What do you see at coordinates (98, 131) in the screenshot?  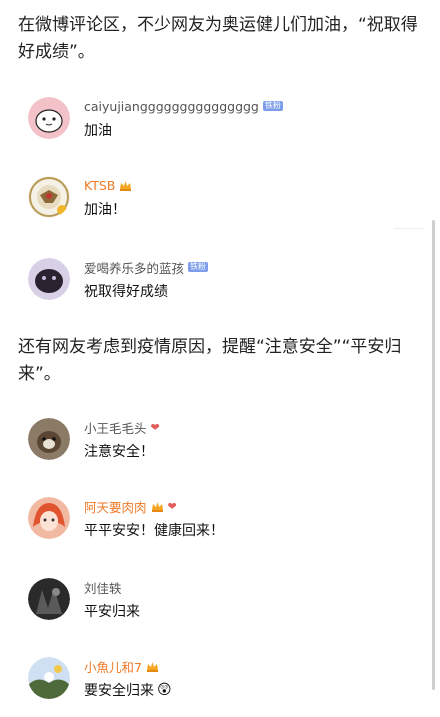 I see `comment-text: 加油` at bounding box center [98, 131].